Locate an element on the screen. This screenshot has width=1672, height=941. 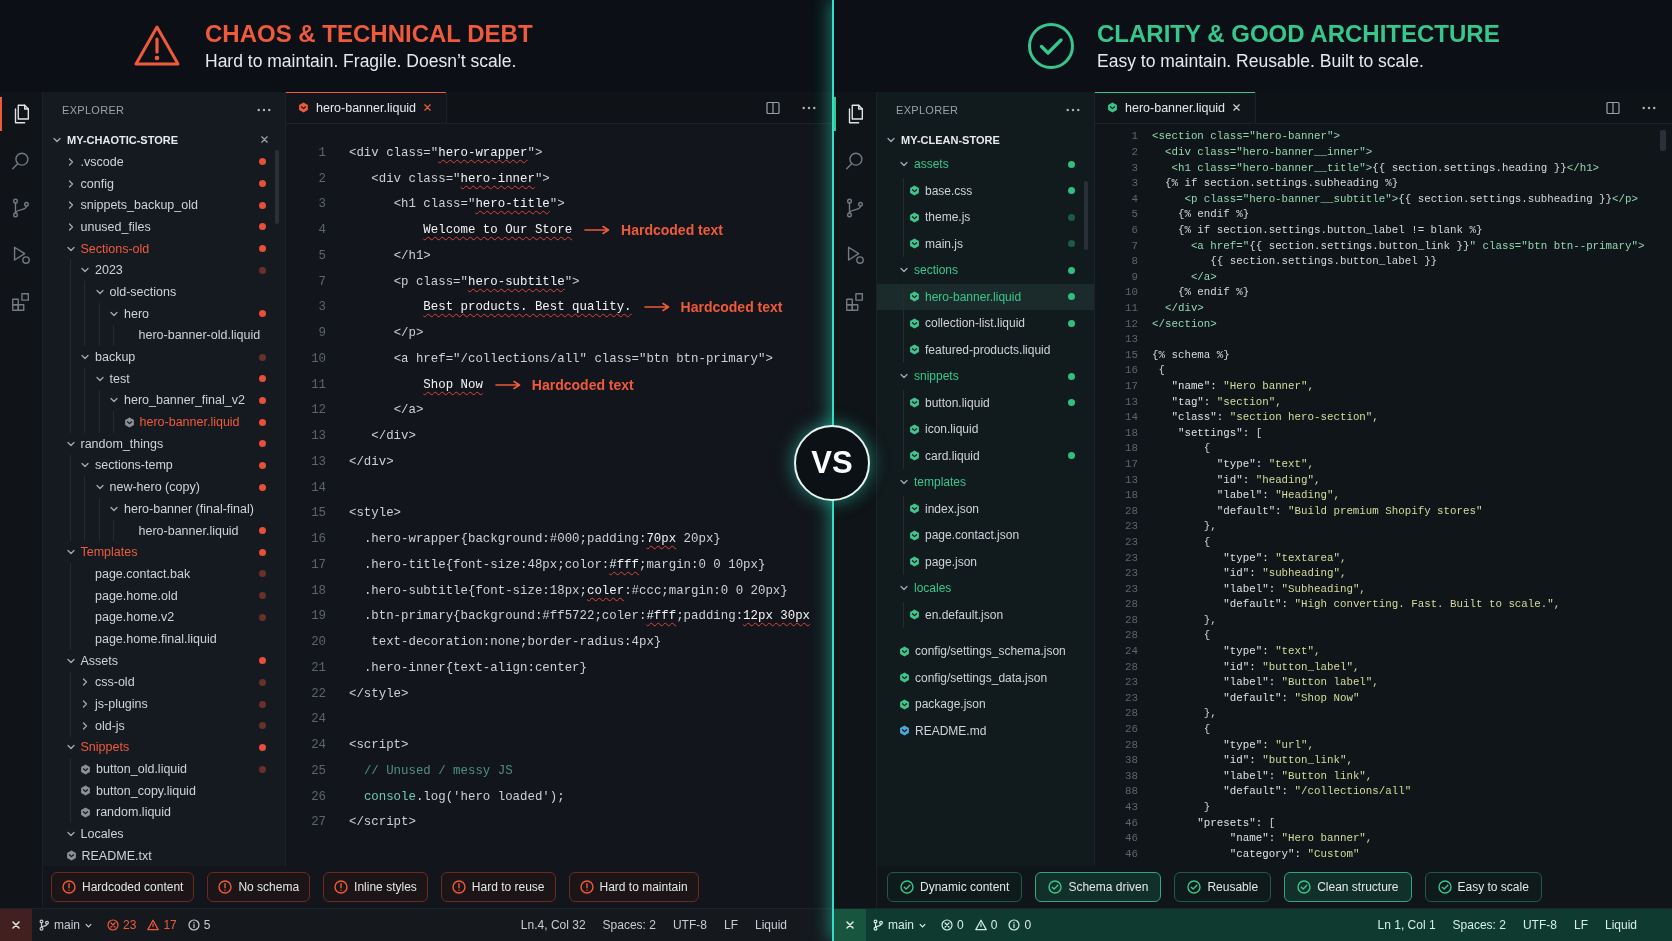
code-line: }, is located at coordinates (1210, 619).